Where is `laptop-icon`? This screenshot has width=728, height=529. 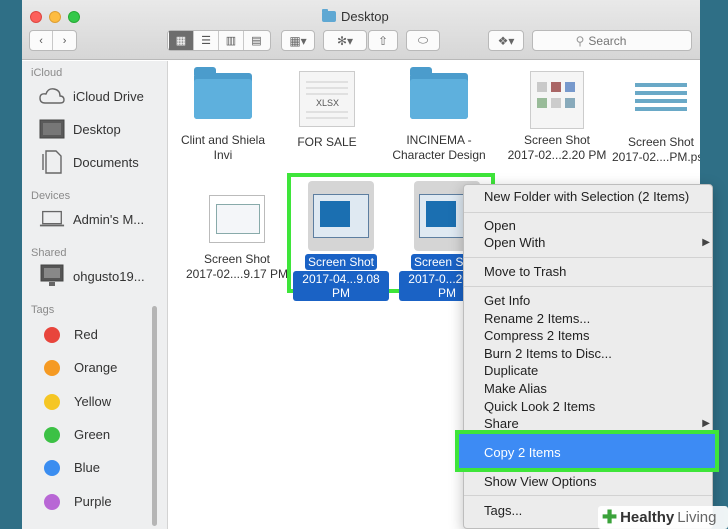 laptop-icon is located at coordinates (52, 219).